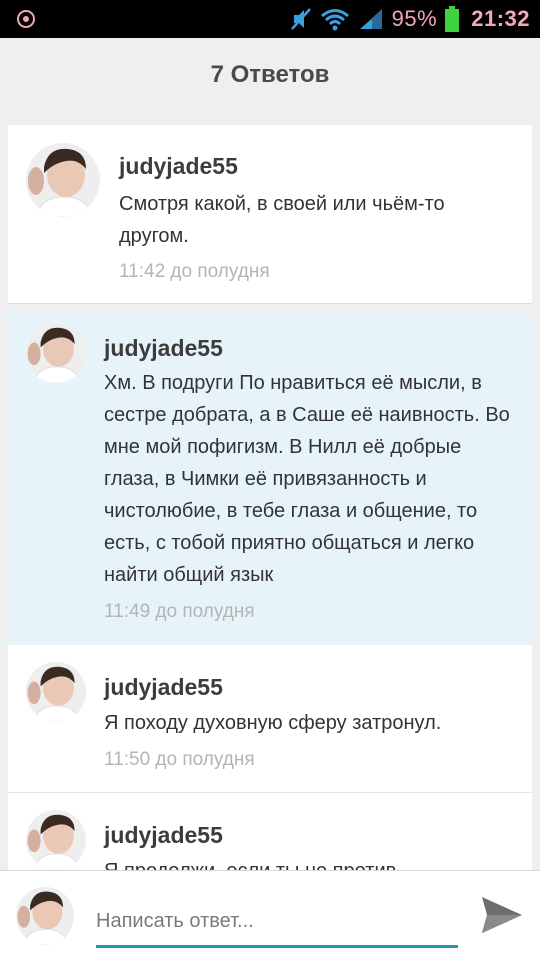 This screenshot has width=540, height=961. I want to click on current-user-avatar, so click(45, 916).